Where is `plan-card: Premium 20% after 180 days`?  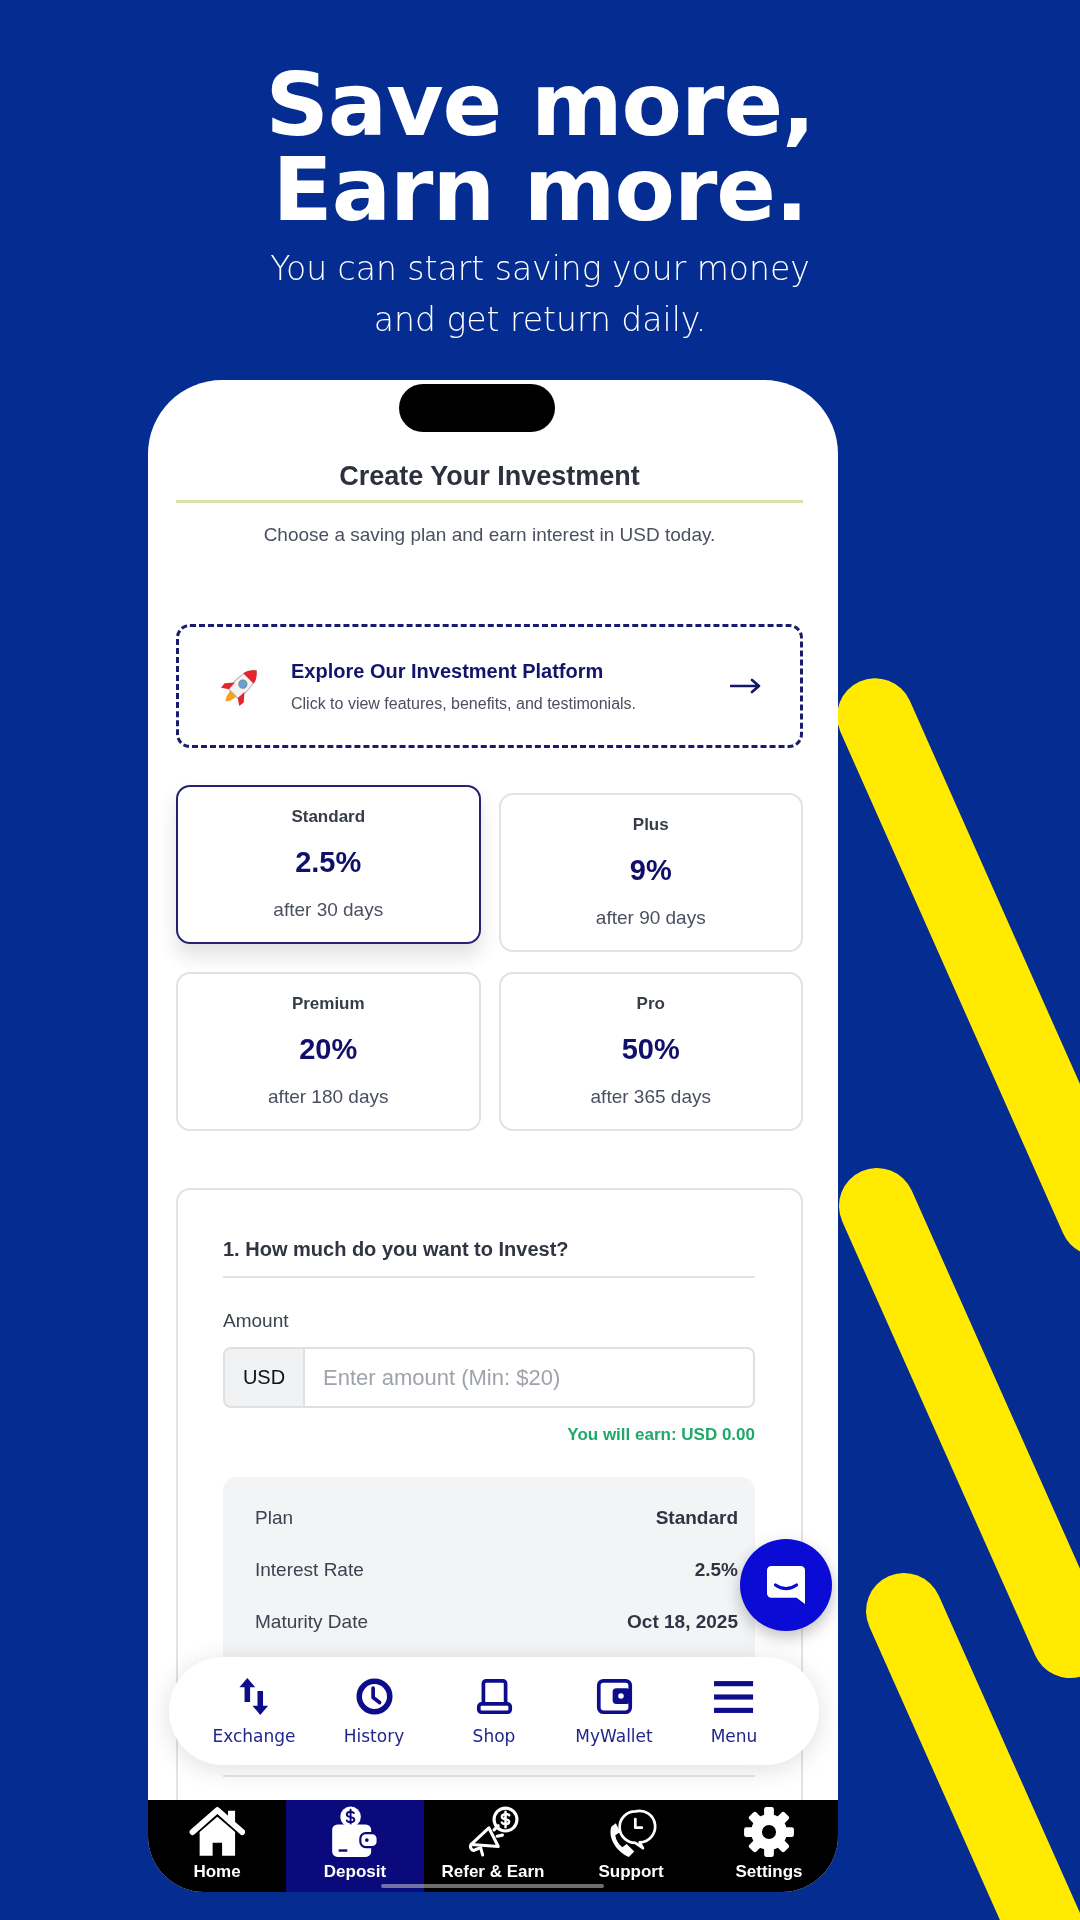
plan-card: Premium 20% after 180 days is located at coordinates (328, 1051).